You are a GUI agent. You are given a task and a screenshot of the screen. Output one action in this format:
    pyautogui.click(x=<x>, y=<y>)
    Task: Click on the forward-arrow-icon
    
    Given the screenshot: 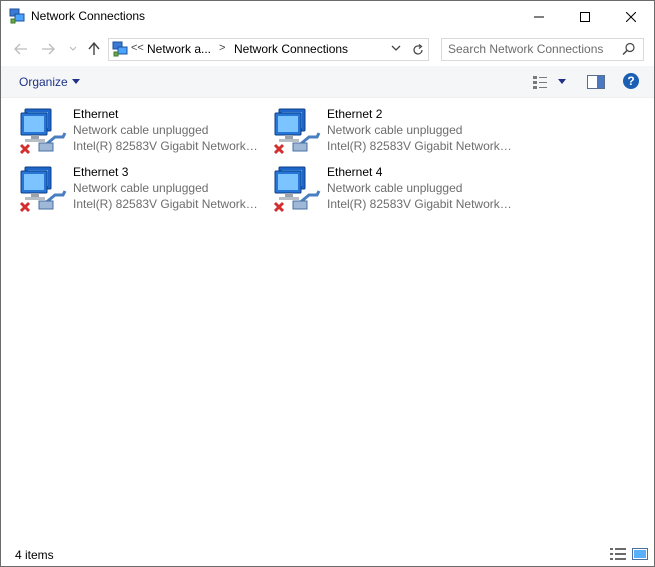 What is the action you would take?
    pyautogui.click(x=48, y=49)
    